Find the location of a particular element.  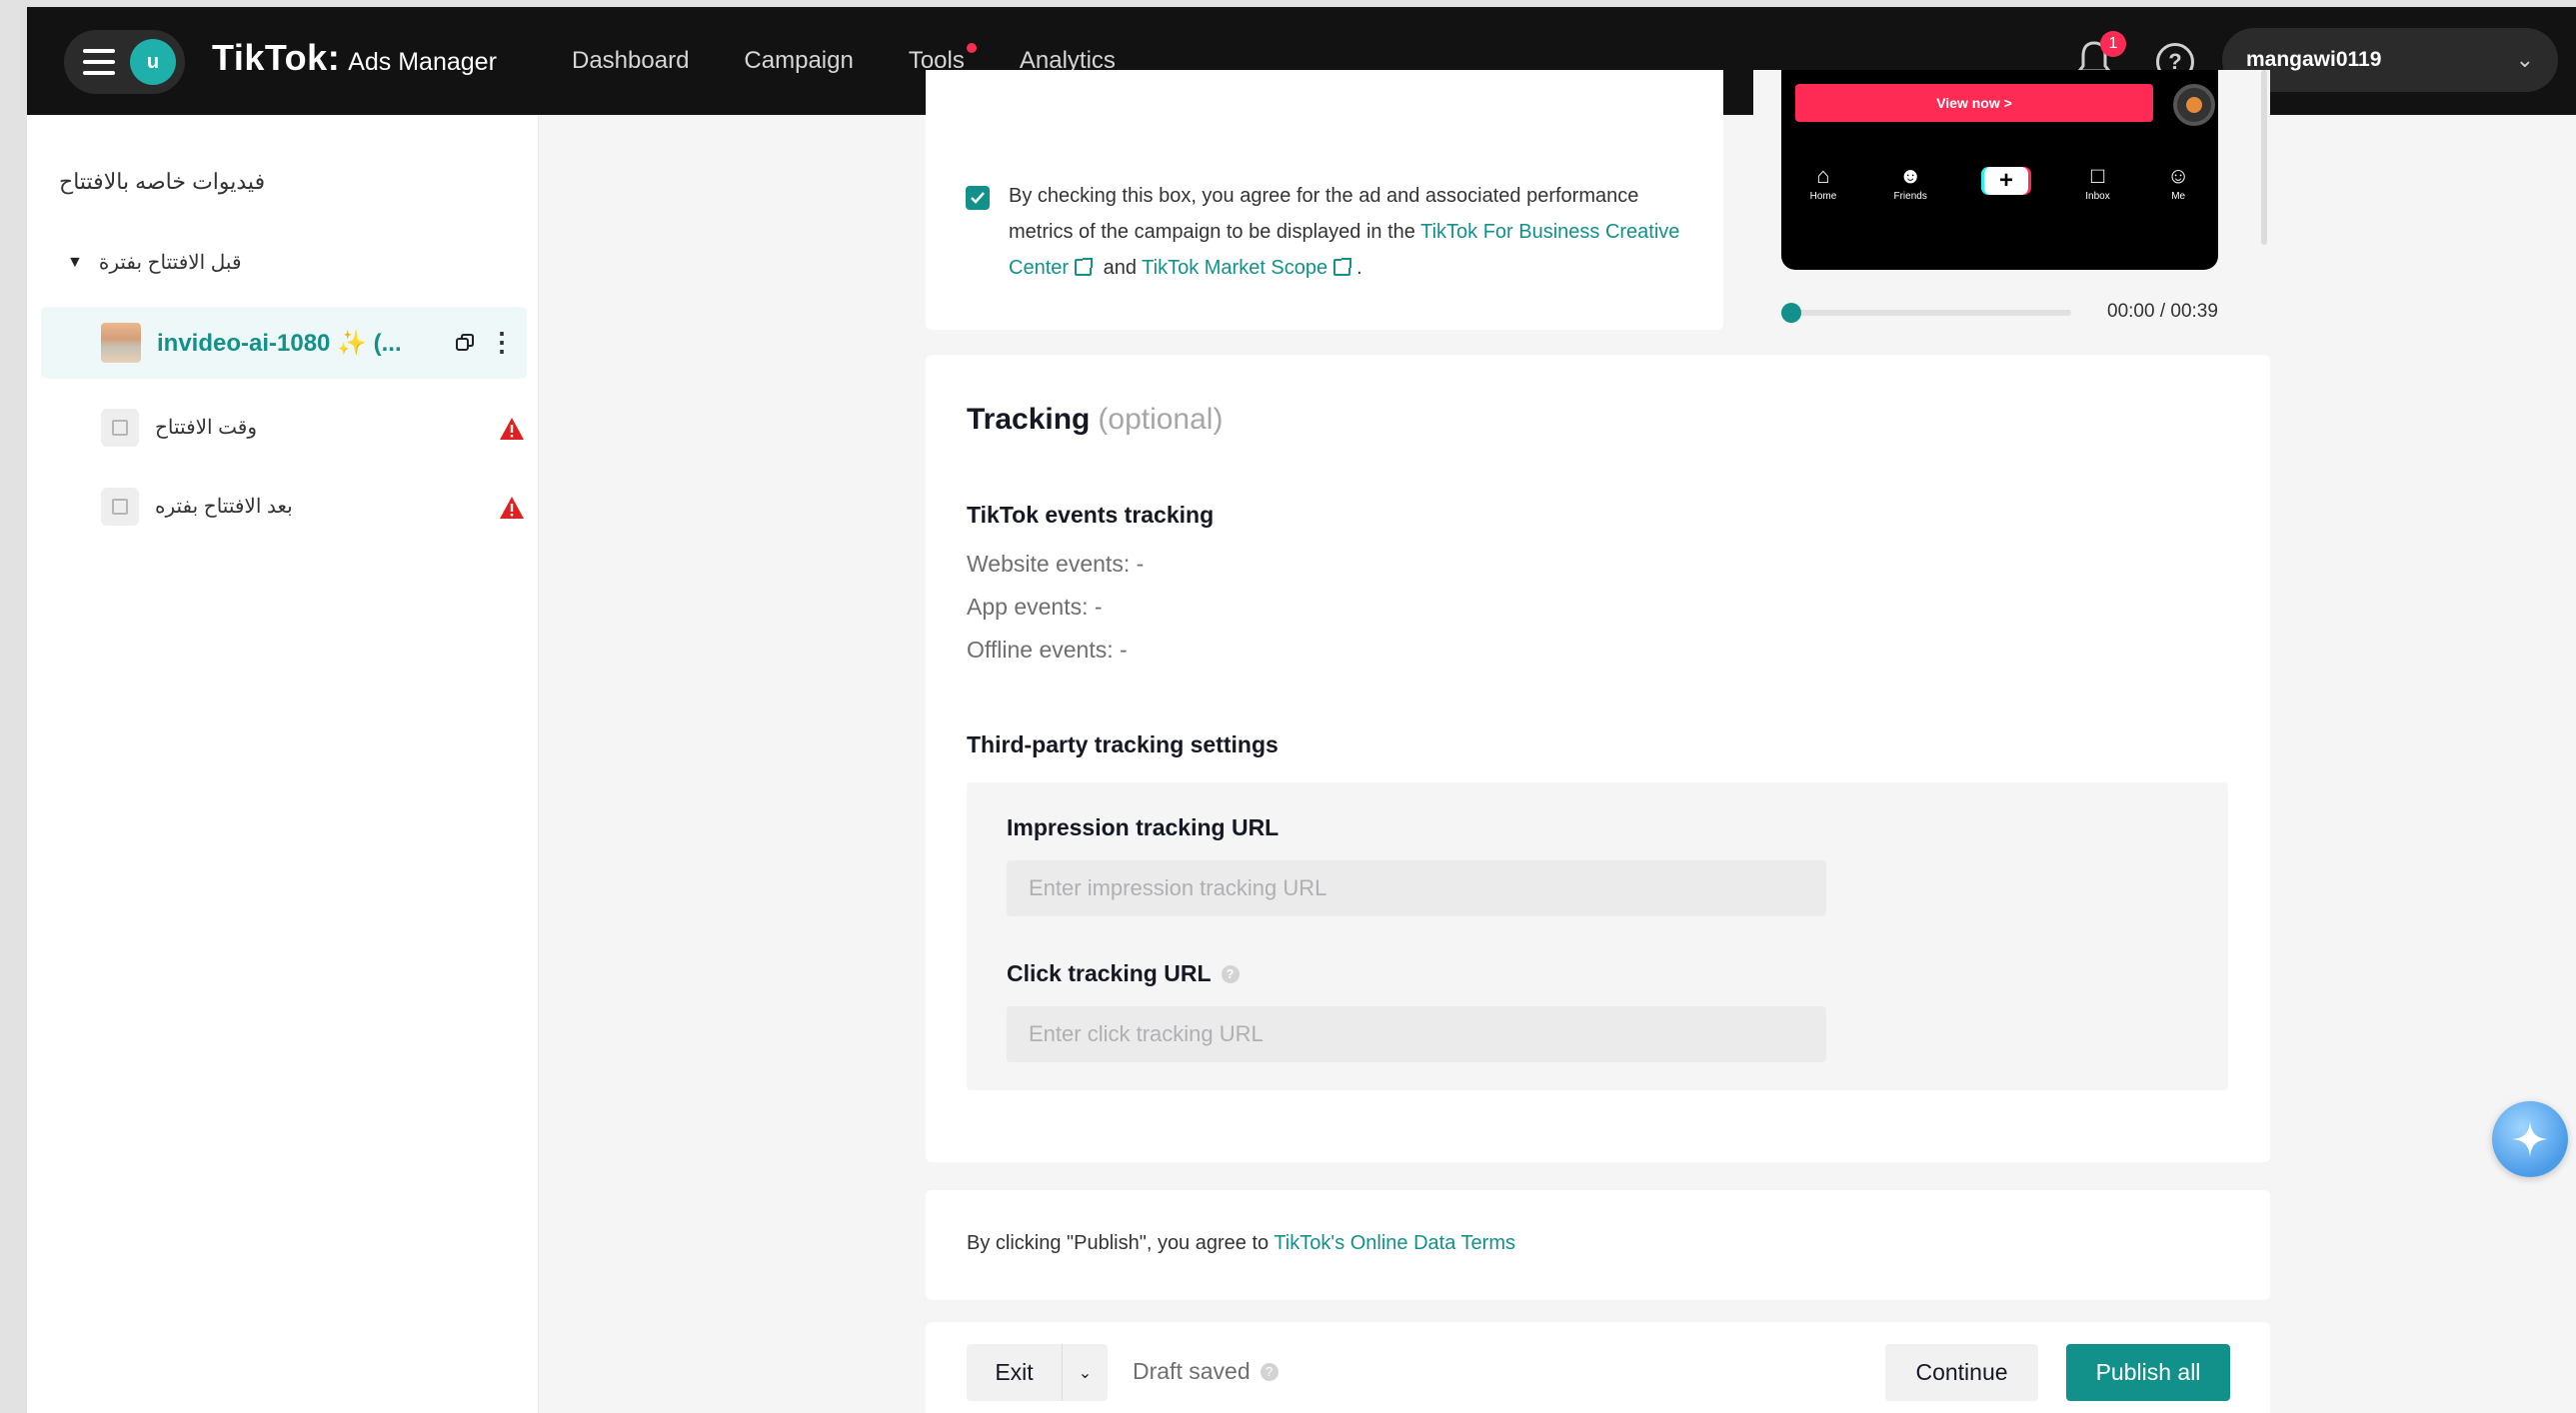

phone-preview: View now > ⌂ Home ☻ Friends + □ Inbox ☺ Me is located at coordinates (1999, 170).